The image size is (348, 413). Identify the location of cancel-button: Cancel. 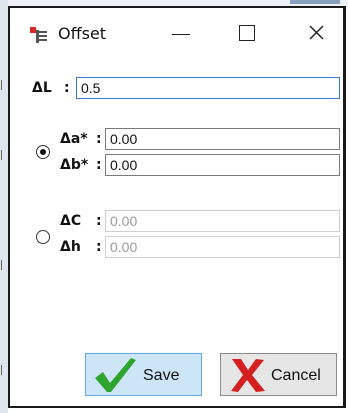
(278, 374).